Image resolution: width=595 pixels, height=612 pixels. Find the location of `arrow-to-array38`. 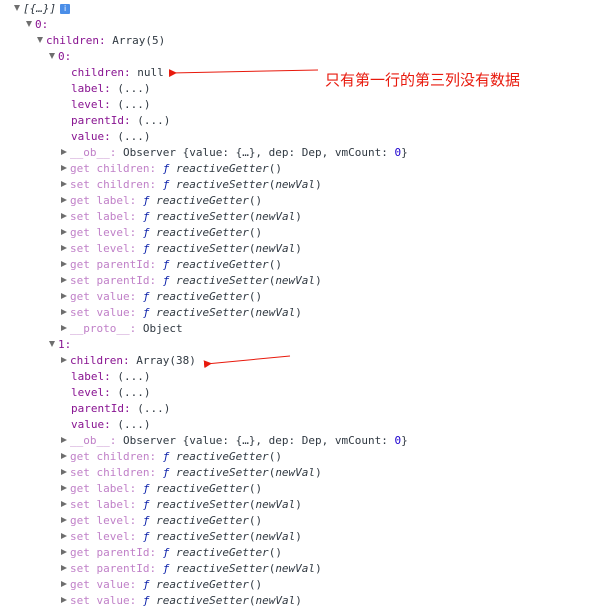

arrow-to-array38 is located at coordinates (247, 362).